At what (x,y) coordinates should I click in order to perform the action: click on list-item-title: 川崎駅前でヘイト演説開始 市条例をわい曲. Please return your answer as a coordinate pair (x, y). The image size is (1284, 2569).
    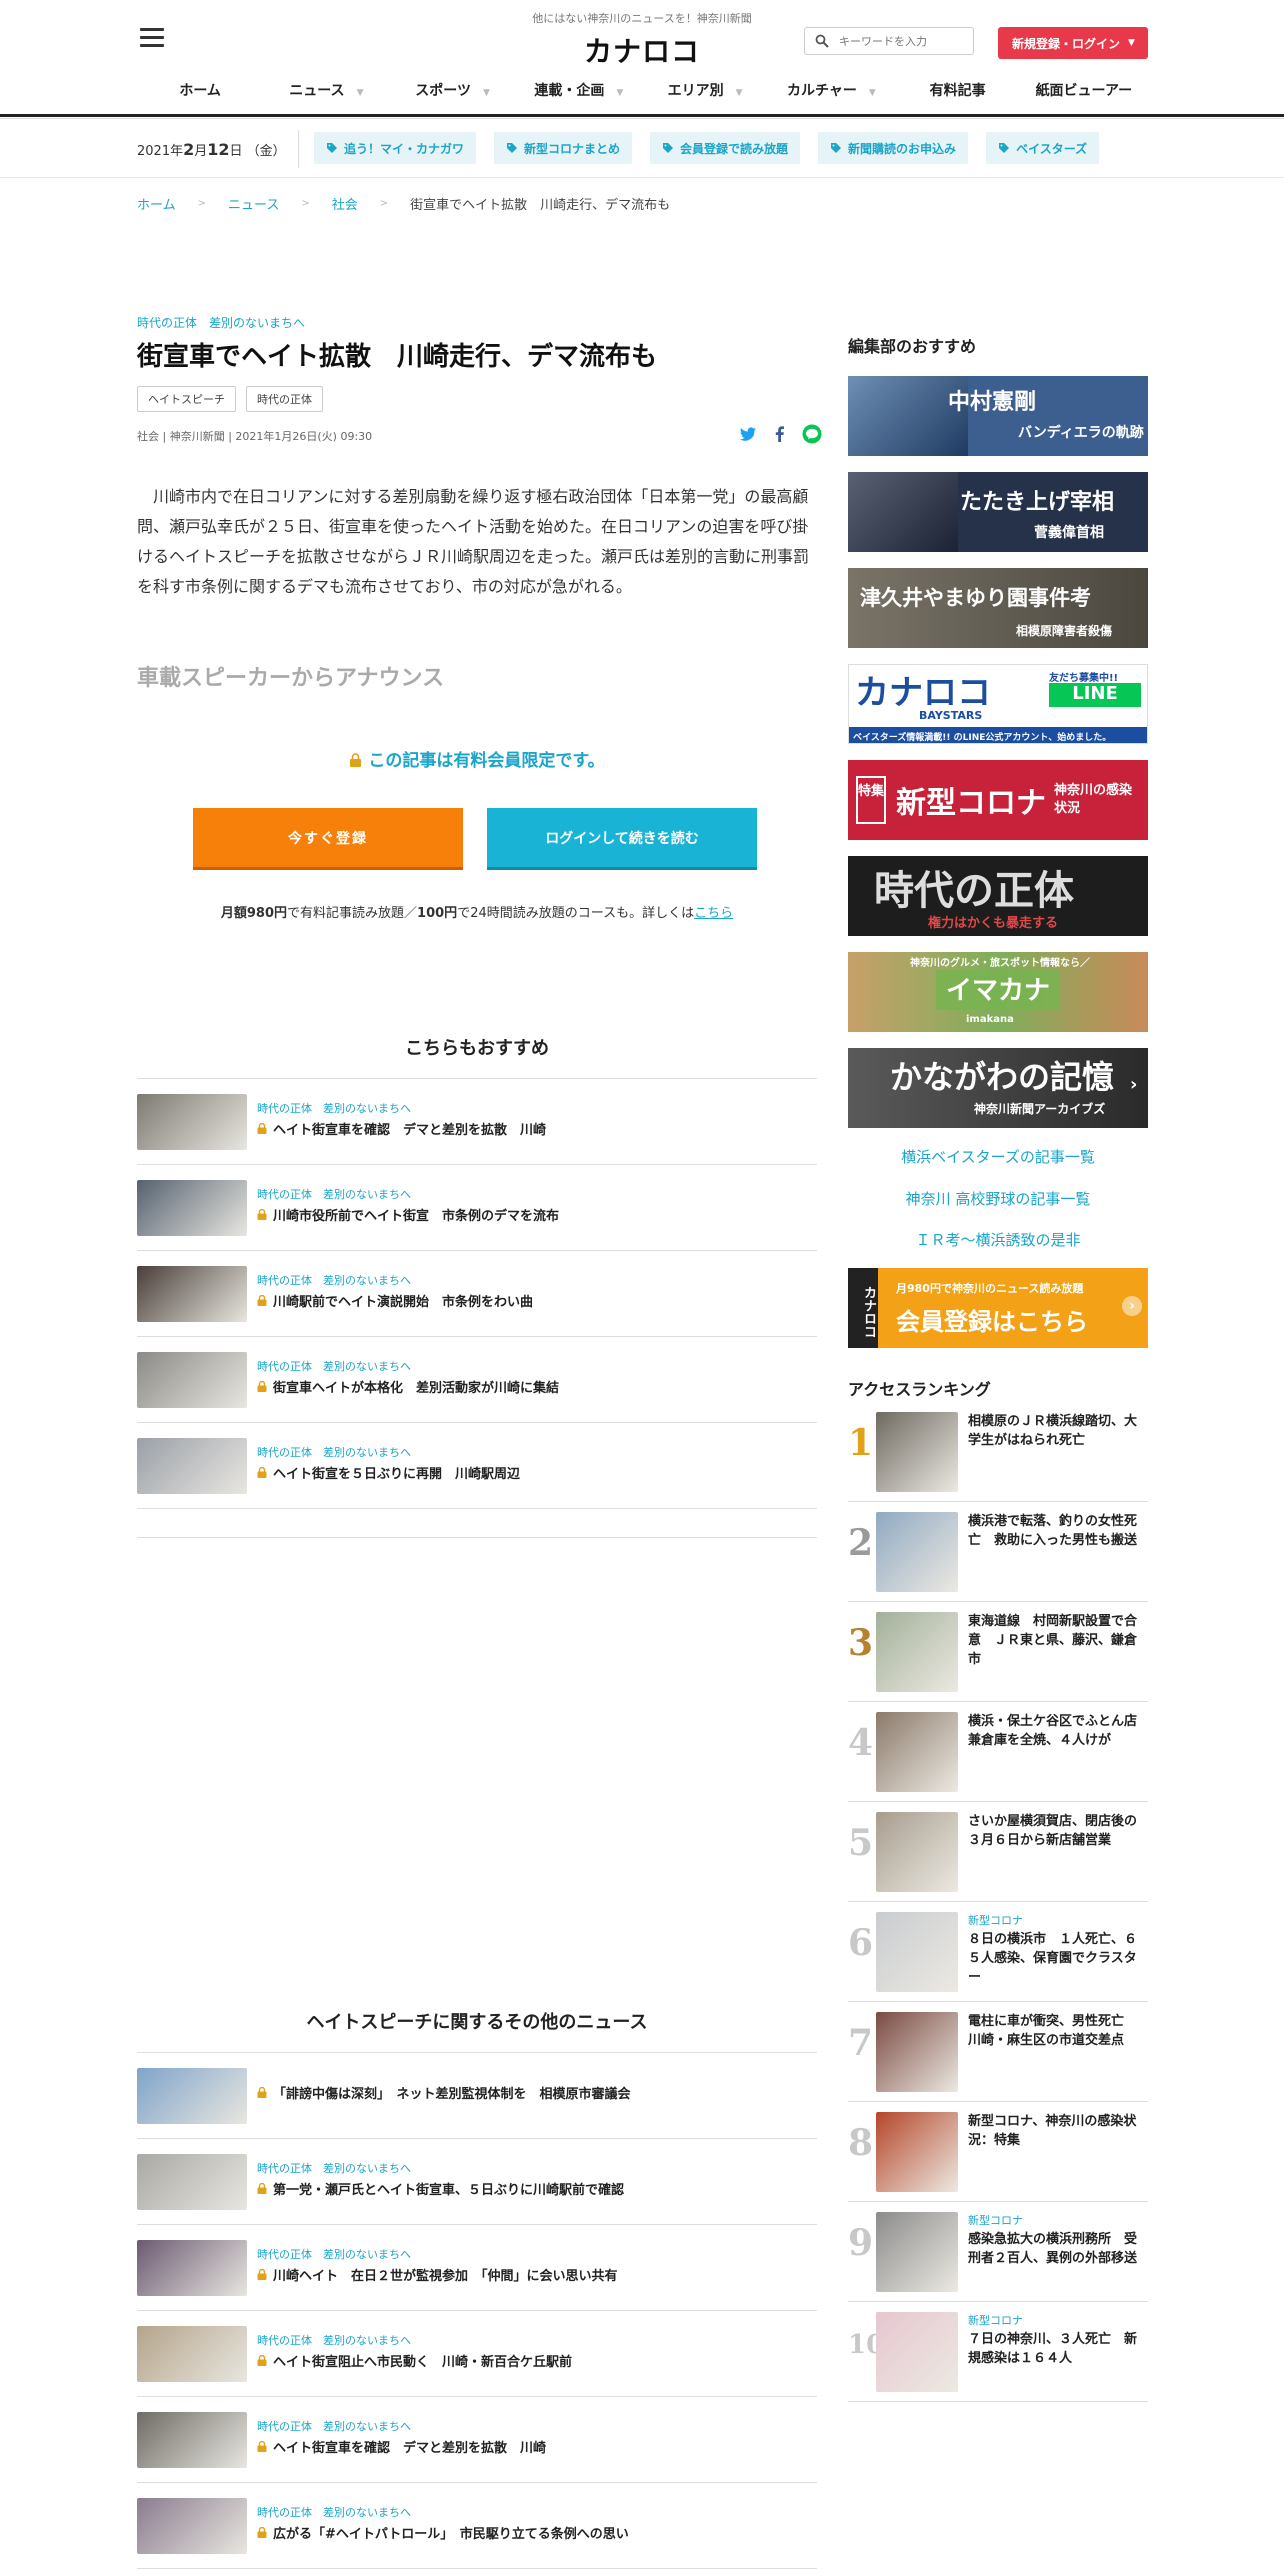
    Looking at the image, I should click on (395, 1300).